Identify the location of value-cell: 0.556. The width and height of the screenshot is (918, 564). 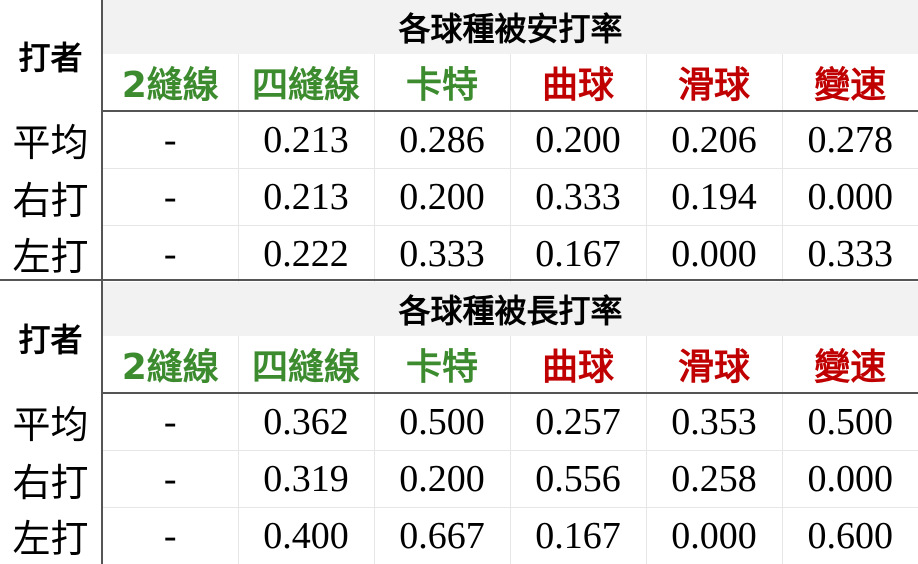
(578, 479).